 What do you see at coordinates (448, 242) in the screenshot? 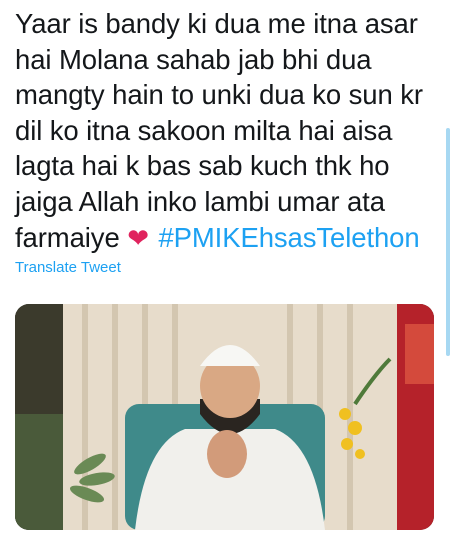
I see `scrollbar` at bounding box center [448, 242].